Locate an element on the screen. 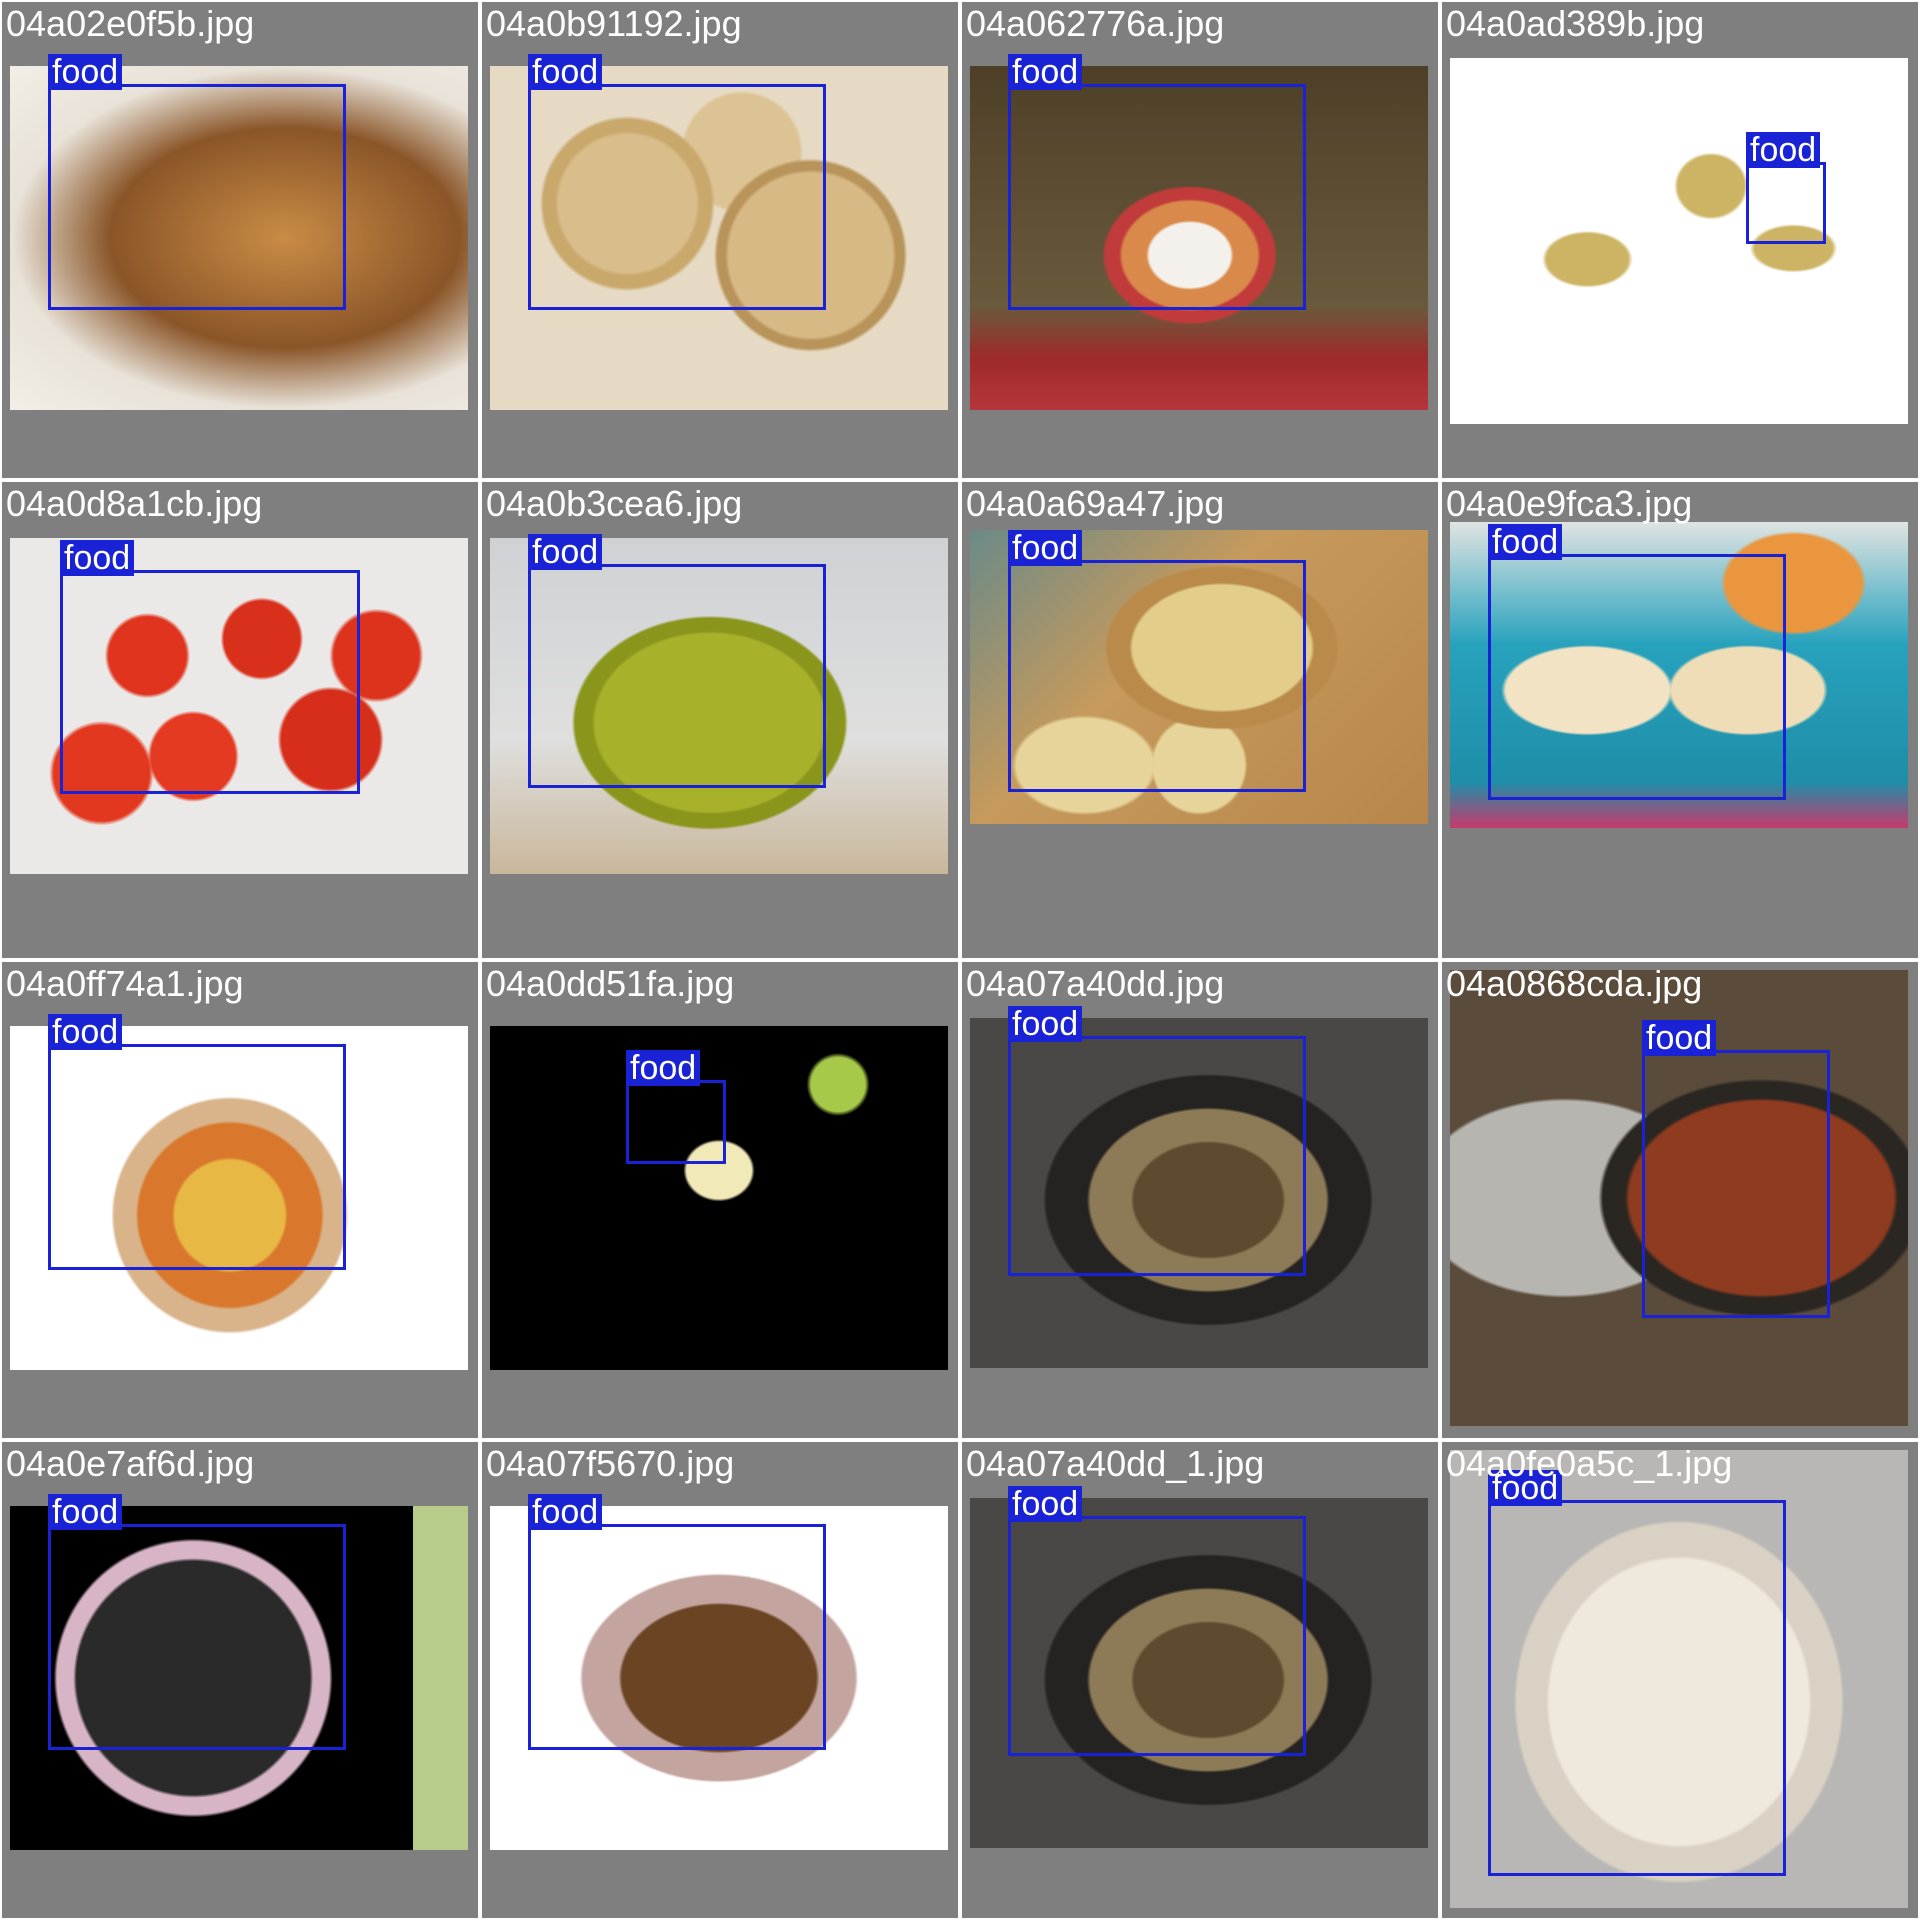 This screenshot has width=1920, height=1920. tile: food 04a0fe0a5c_1.jpg is located at coordinates (1680, 1680).